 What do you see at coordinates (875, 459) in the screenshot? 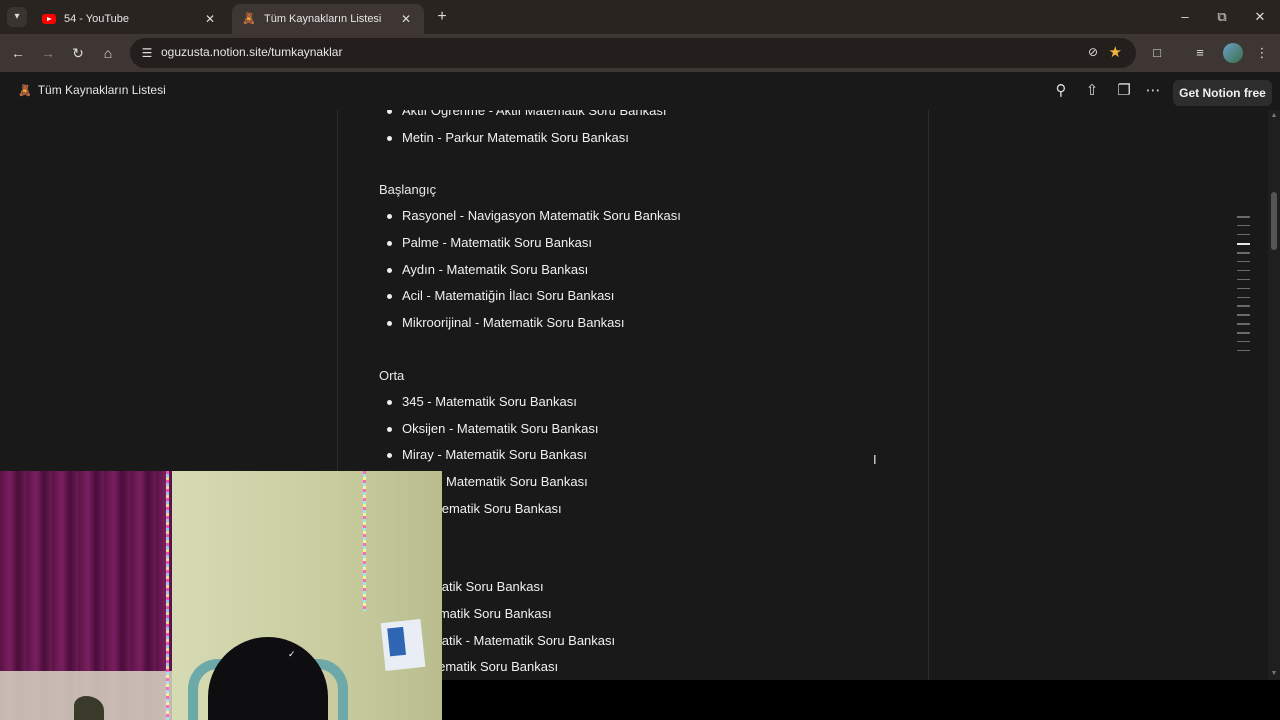
I see `text-cursor-icon: I` at bounding box center [875, 459].